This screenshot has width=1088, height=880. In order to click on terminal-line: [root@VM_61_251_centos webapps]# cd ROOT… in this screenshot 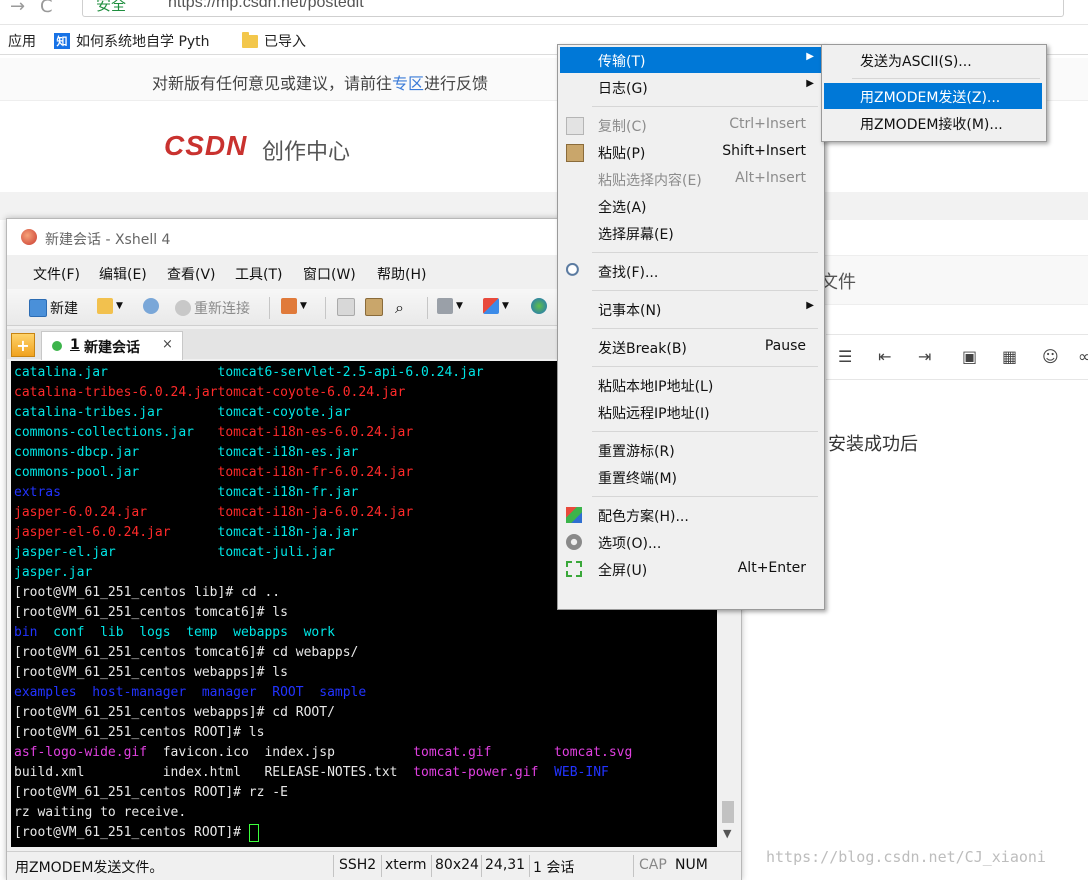, I will do `click(174, 713)`.